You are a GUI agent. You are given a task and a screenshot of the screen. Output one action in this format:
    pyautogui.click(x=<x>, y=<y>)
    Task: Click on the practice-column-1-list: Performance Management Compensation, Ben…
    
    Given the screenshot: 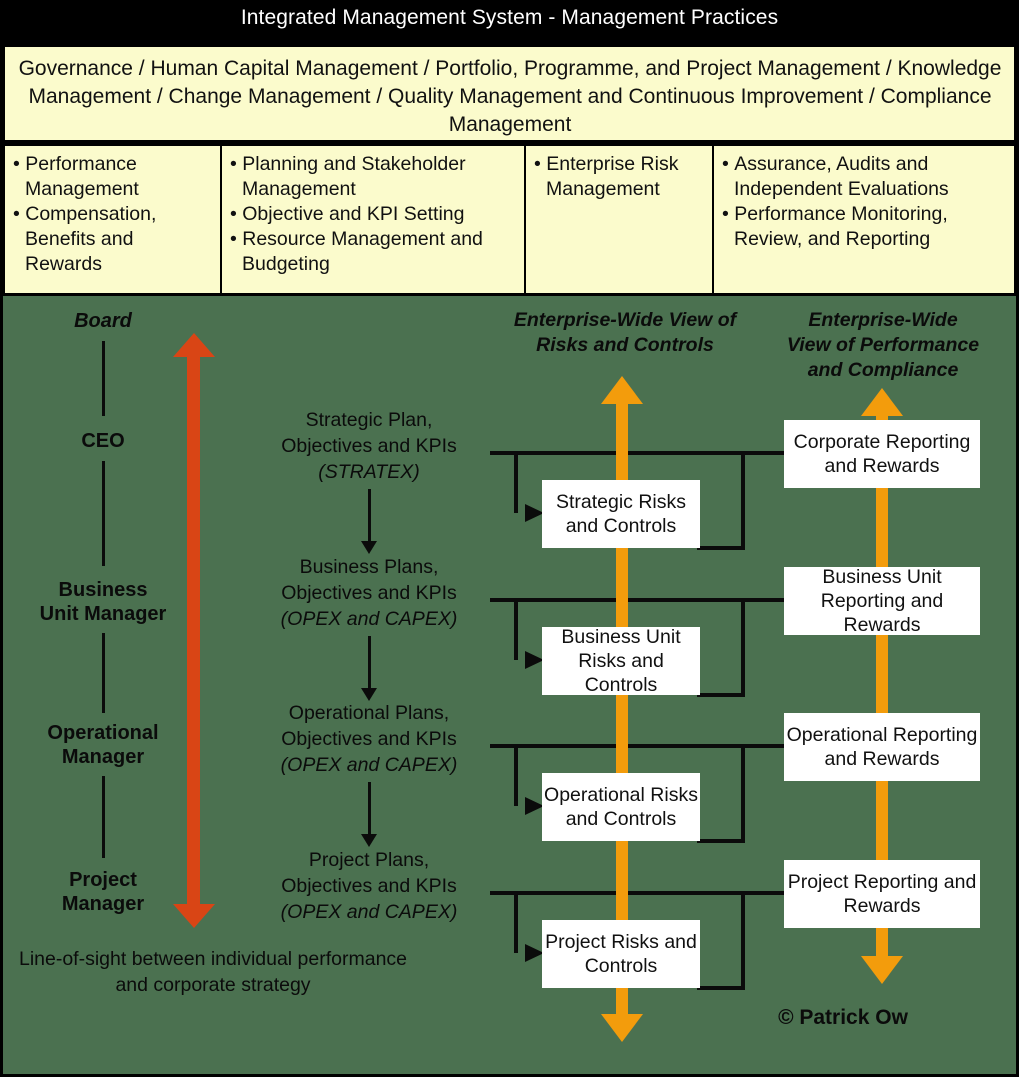 What is the action you would take?
    pyautogui.click(x=113, y=214)
    